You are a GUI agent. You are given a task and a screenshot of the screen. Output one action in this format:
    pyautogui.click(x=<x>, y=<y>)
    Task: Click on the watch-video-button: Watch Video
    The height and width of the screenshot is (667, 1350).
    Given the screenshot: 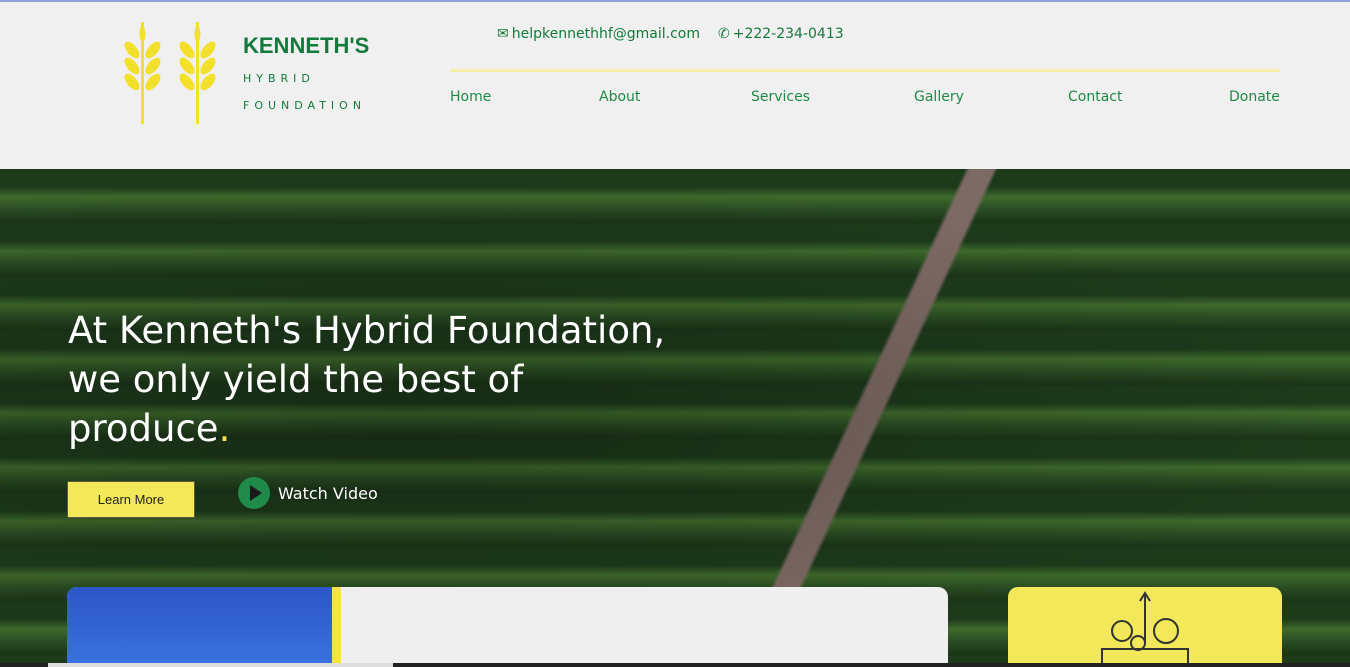 What is the action you would take?
    pyautogui.click(x=308, y=493)
    